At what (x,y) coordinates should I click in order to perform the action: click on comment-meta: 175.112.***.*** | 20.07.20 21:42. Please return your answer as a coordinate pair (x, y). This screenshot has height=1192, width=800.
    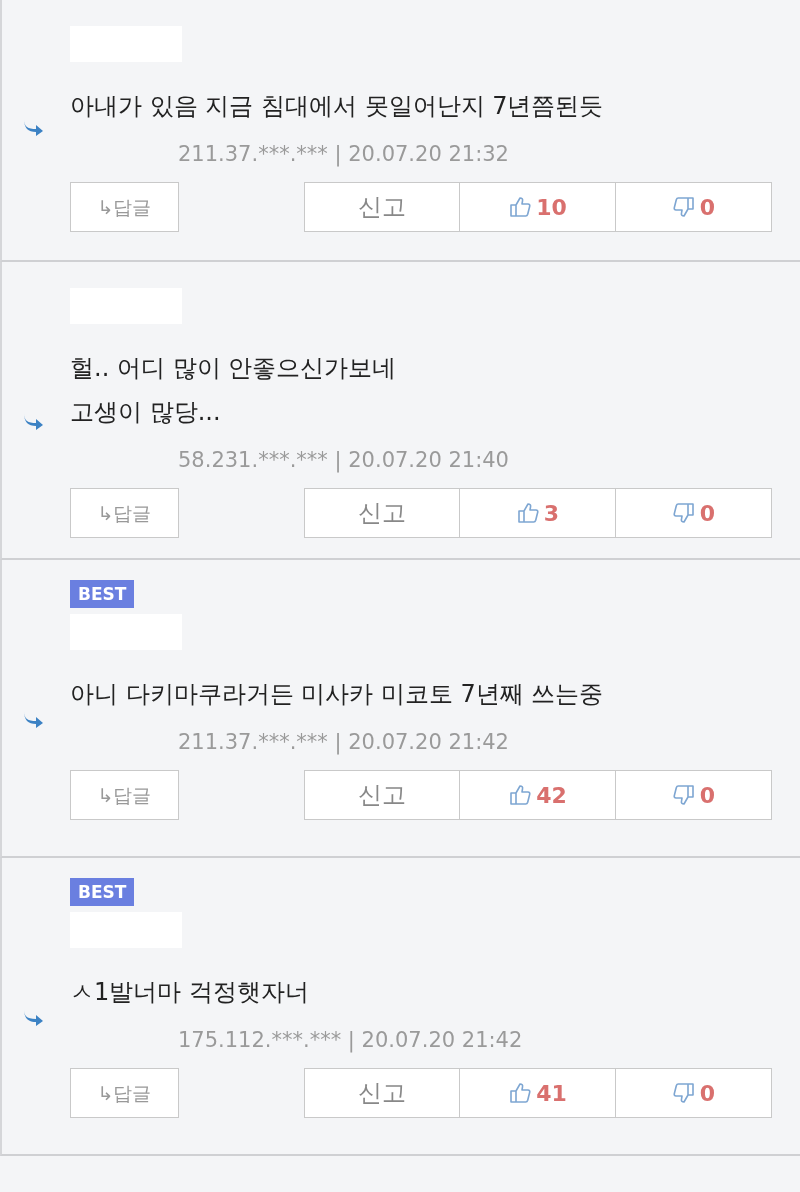
    Looking at the image, I should click on (351, 1041).